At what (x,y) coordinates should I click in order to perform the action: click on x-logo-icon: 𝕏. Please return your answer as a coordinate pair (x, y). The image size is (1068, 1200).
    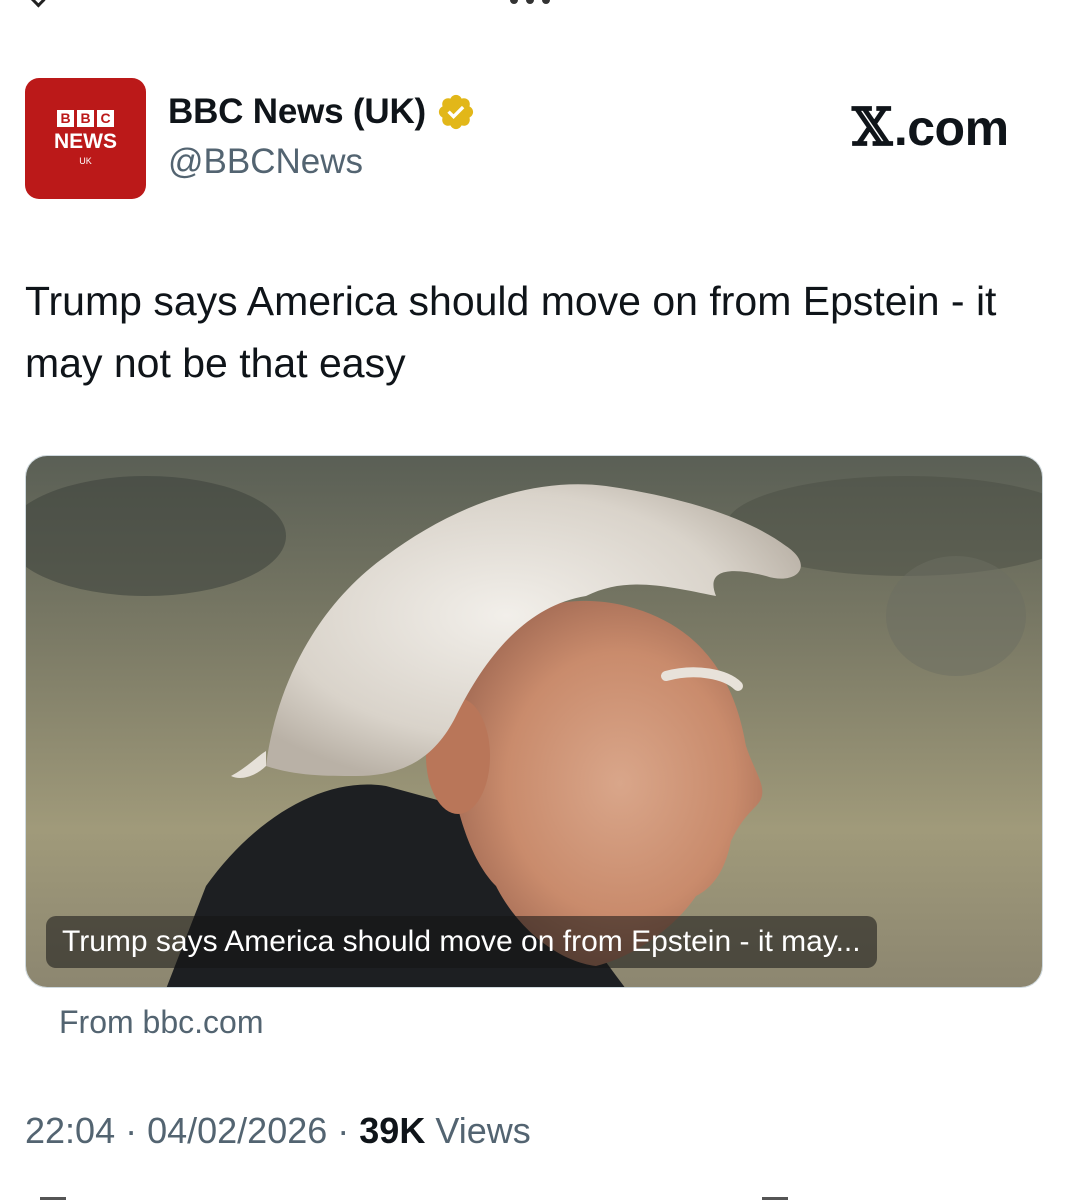
    Looking at the image, I should click on (872, 127).